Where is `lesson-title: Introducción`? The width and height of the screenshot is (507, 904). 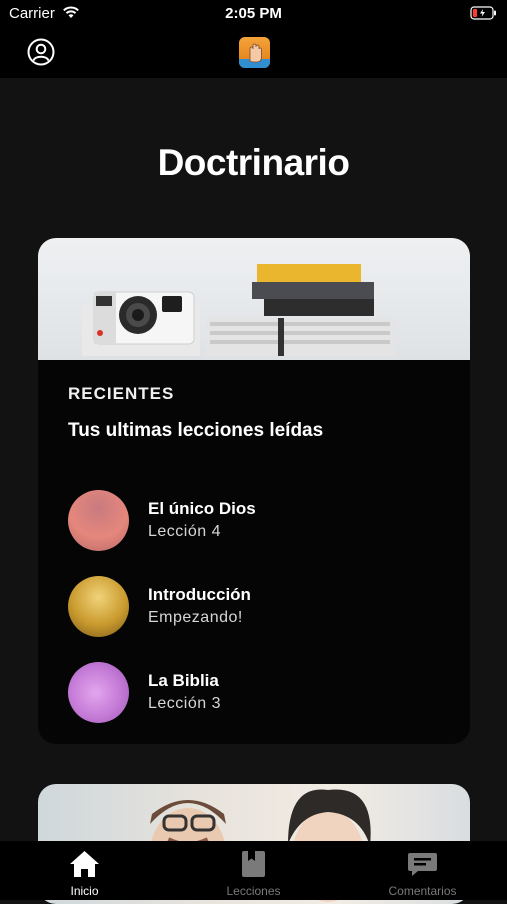 lesson-title: Introducción is located at coordinates (199, 594).